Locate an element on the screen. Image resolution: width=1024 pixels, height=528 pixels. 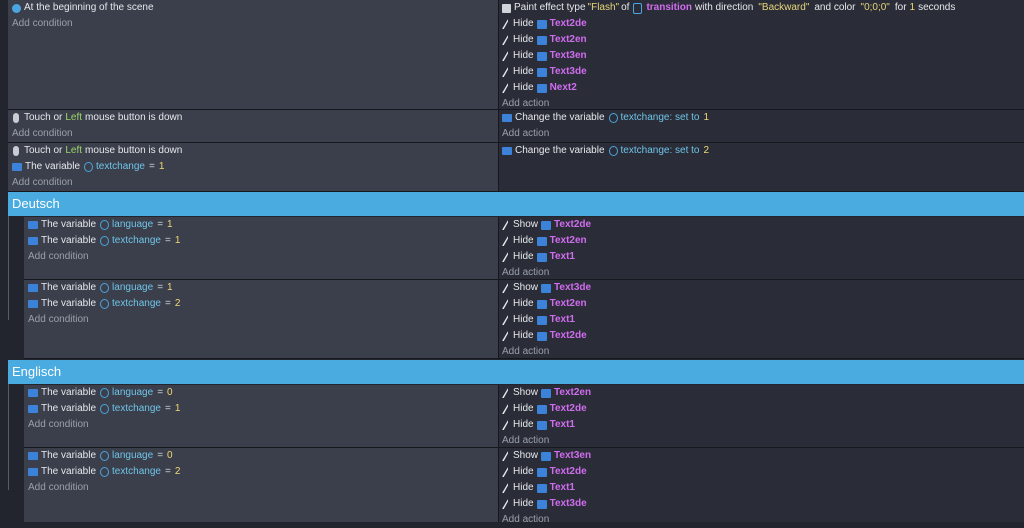
show-icon is located at coordinates (505, 456).